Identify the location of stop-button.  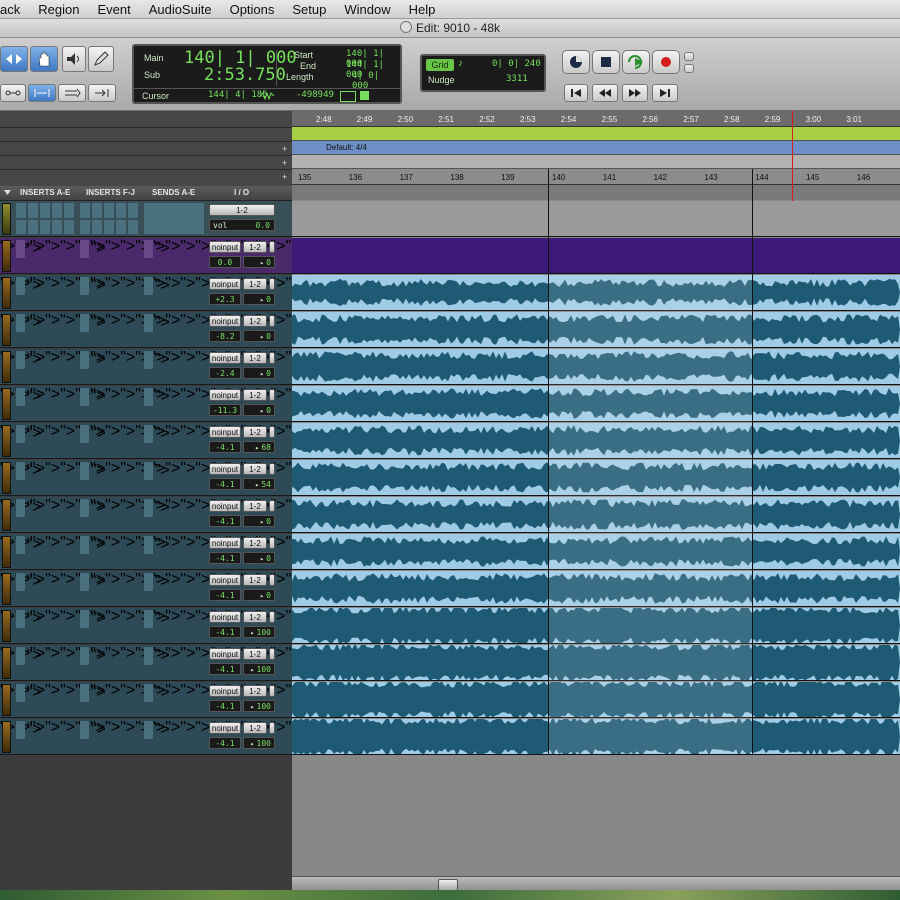
(606, 62).